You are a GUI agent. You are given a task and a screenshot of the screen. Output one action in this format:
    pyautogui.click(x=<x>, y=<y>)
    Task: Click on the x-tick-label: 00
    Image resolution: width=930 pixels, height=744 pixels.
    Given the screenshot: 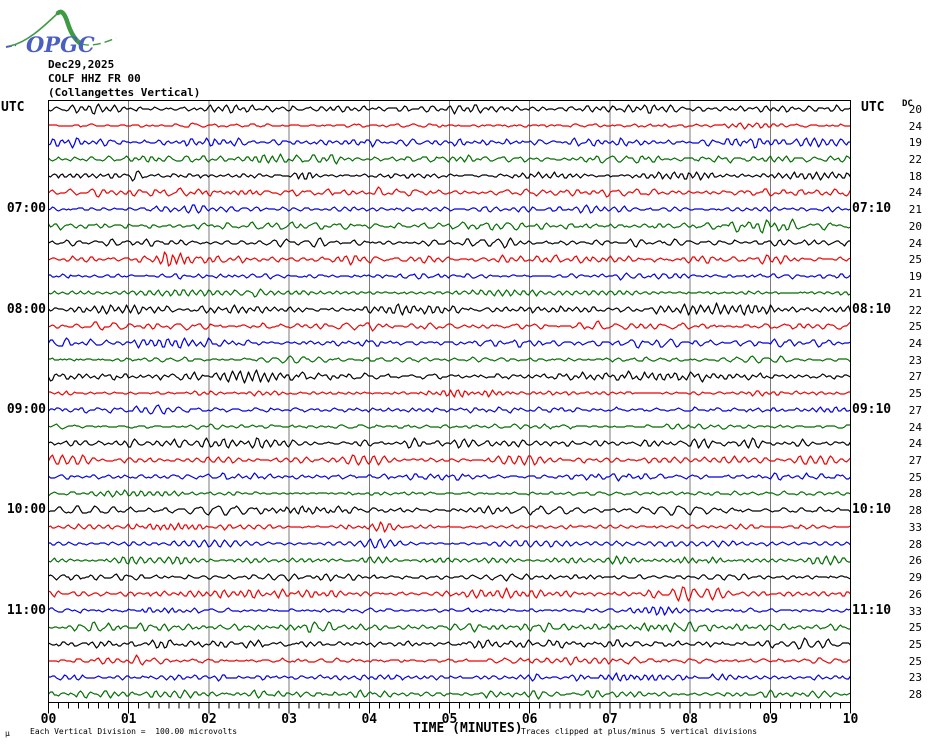 What is the action you would take?
    pyautogui.click(x=48, y=719)
    